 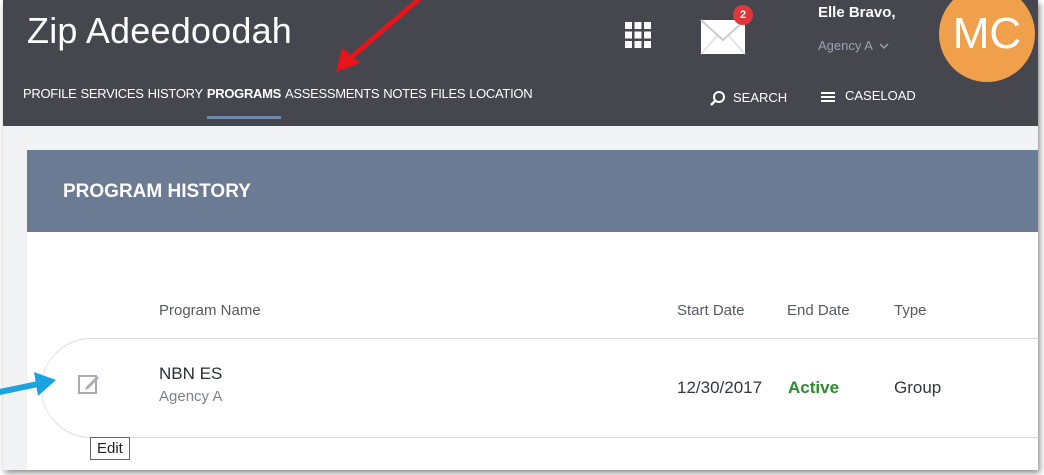 What do you see at coordinates (918, 387) in the screenshot?
I see `program-type: Group` at bounding box center [918, 387].